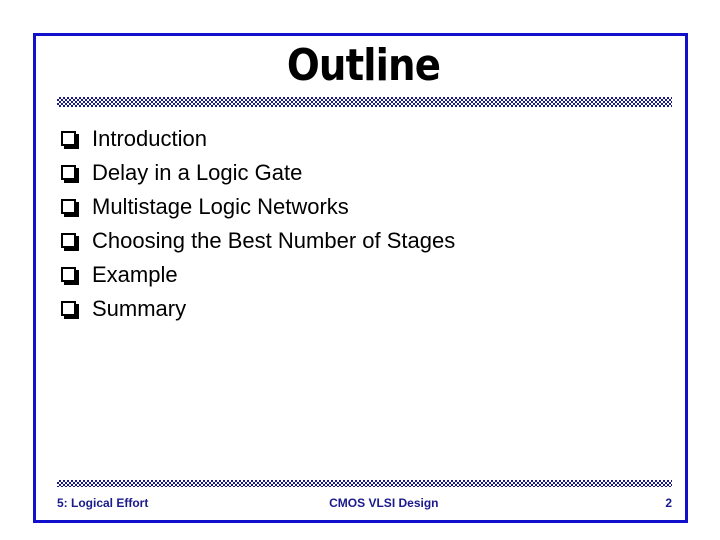 Image resolution: width=720 pixels, height=540 pixels. Describe the element at coordinates (149, 138) in the screenshot. I see `list-item-label: Introduction` at that location.